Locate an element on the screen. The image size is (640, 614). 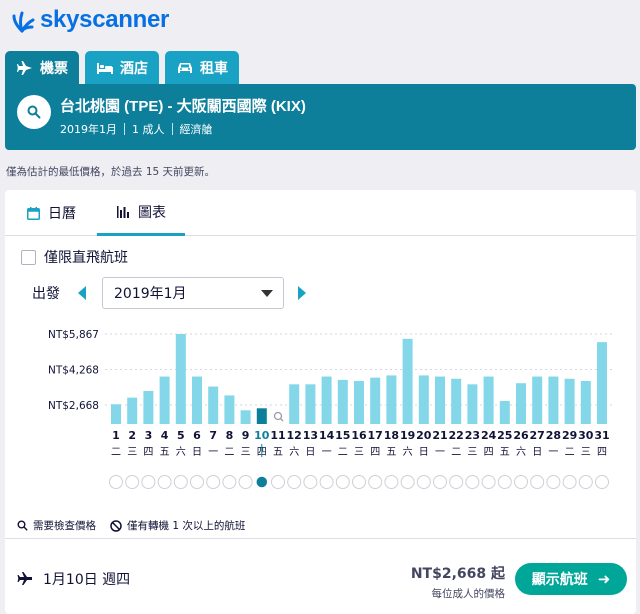
day-label: 31 is located at coordinates (601, 435).